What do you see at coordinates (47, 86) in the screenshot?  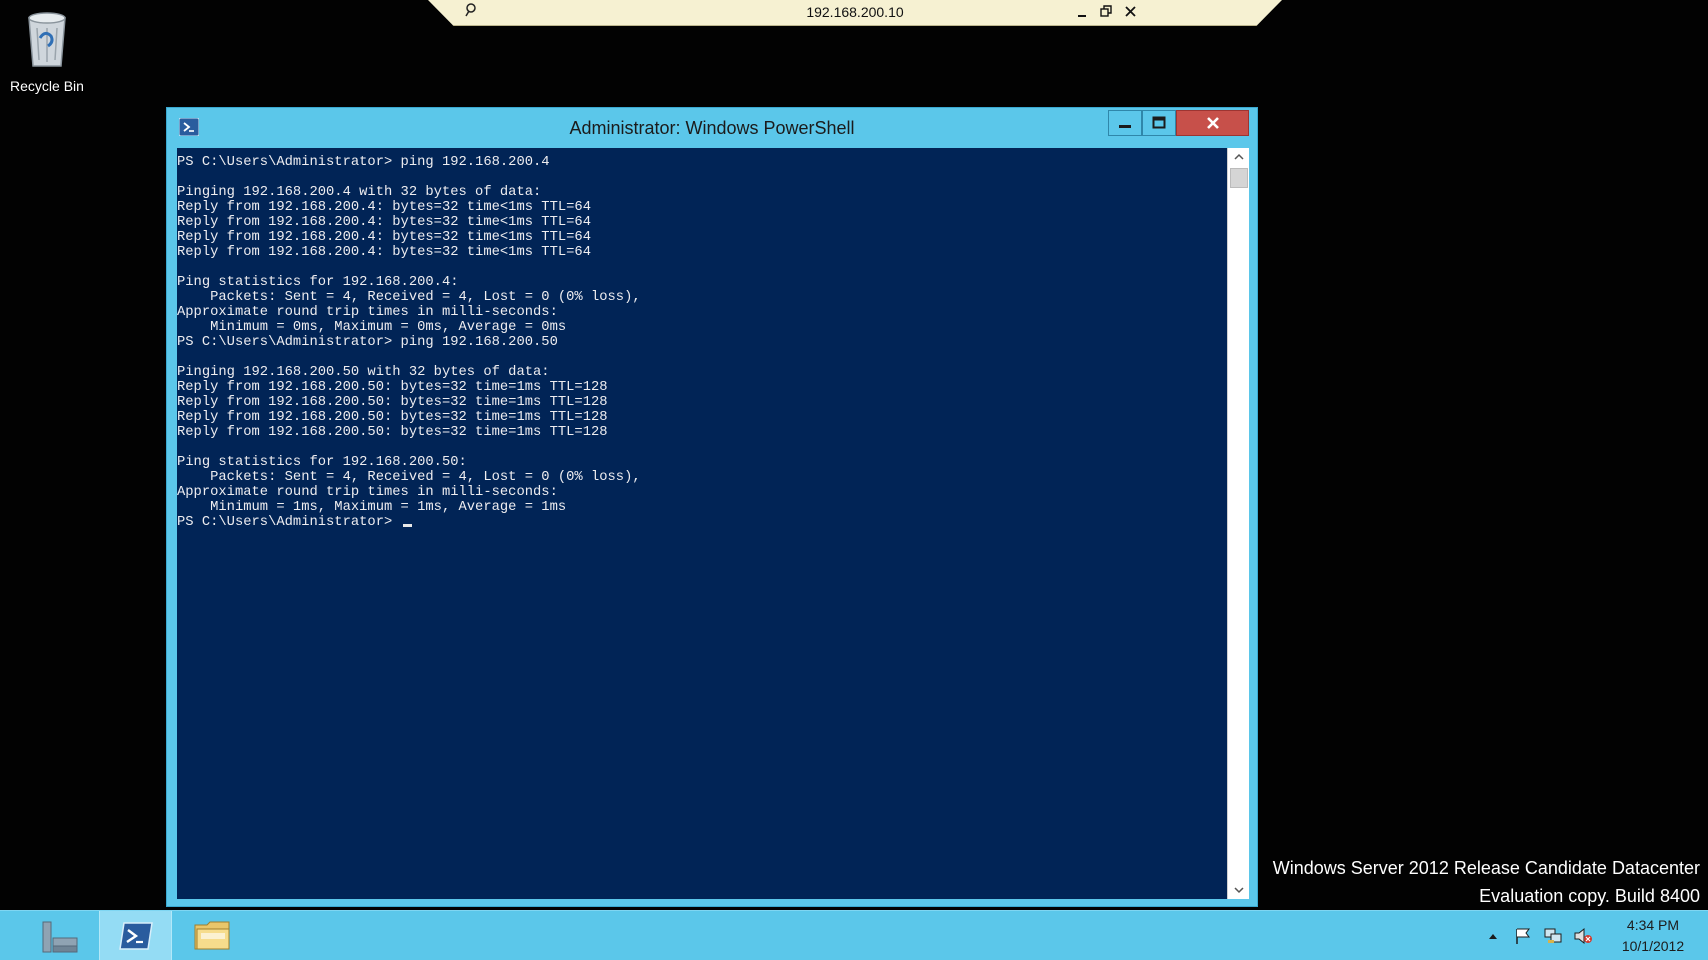 I see `recycle-bin-label: Recycle Bin` at bounding box center [47, 86].